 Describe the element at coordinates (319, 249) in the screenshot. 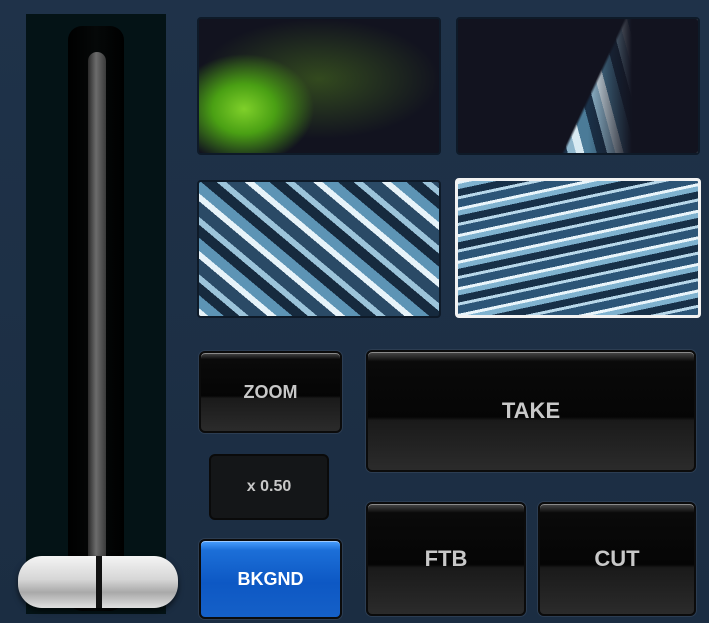

I see `thumbnail-crystal-blocks-cluster` at that location.